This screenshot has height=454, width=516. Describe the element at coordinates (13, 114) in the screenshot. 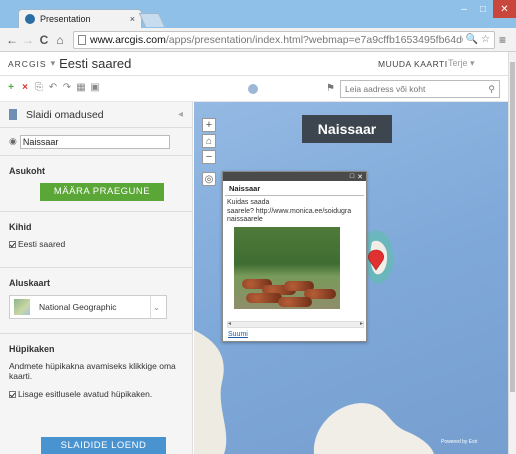

I see `slide-icon` at that location.